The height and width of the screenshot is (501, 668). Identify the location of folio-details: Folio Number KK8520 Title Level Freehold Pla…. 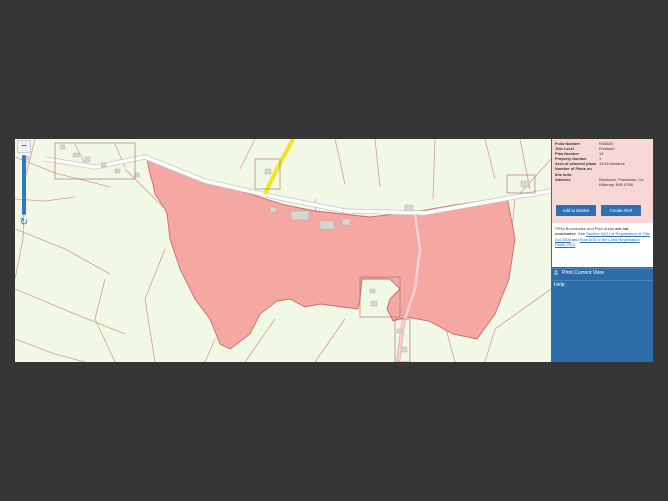
(602, 164).